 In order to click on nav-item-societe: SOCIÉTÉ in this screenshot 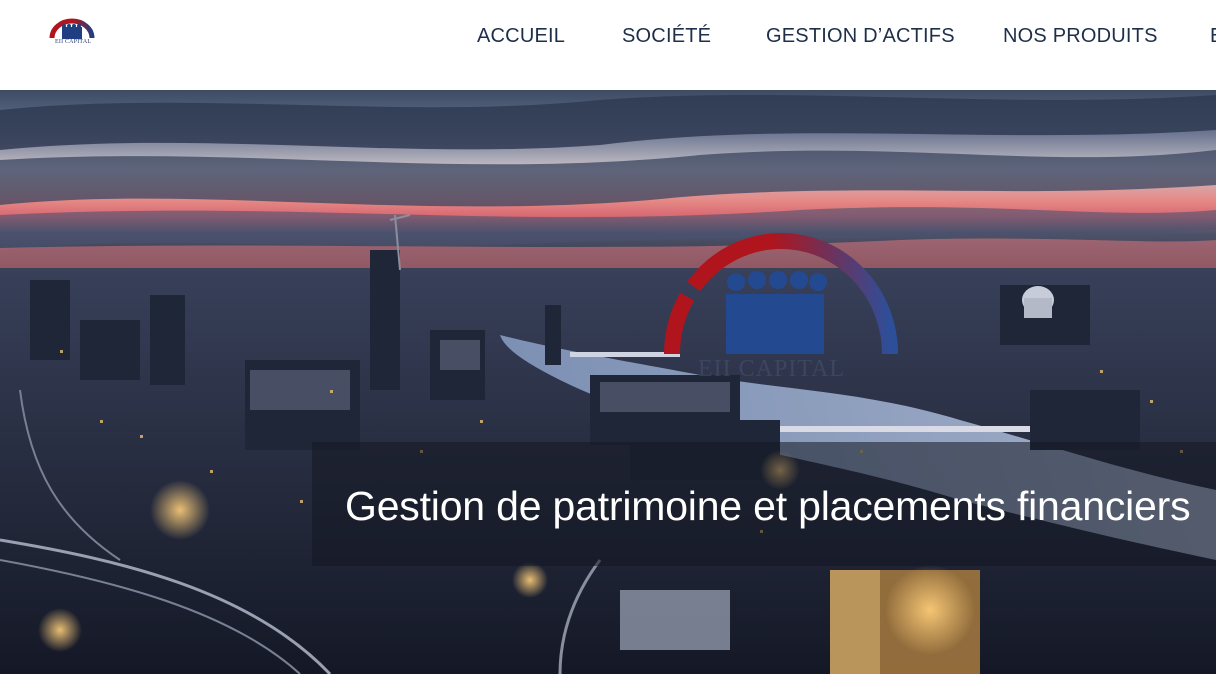, I will do `click(666, 36)`.